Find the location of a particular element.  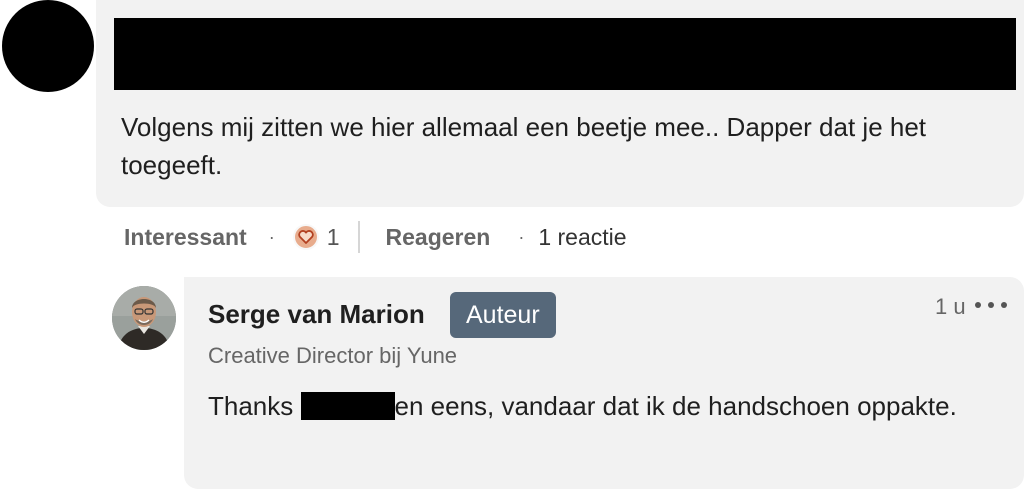

avatar is located at coordinates (144, 318).